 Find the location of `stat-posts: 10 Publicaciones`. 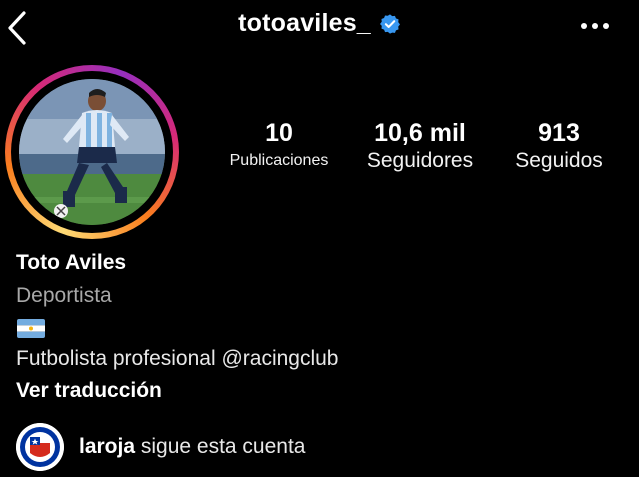

stat-posts: 10 Publicaciones is located at coordinates (279, 146).